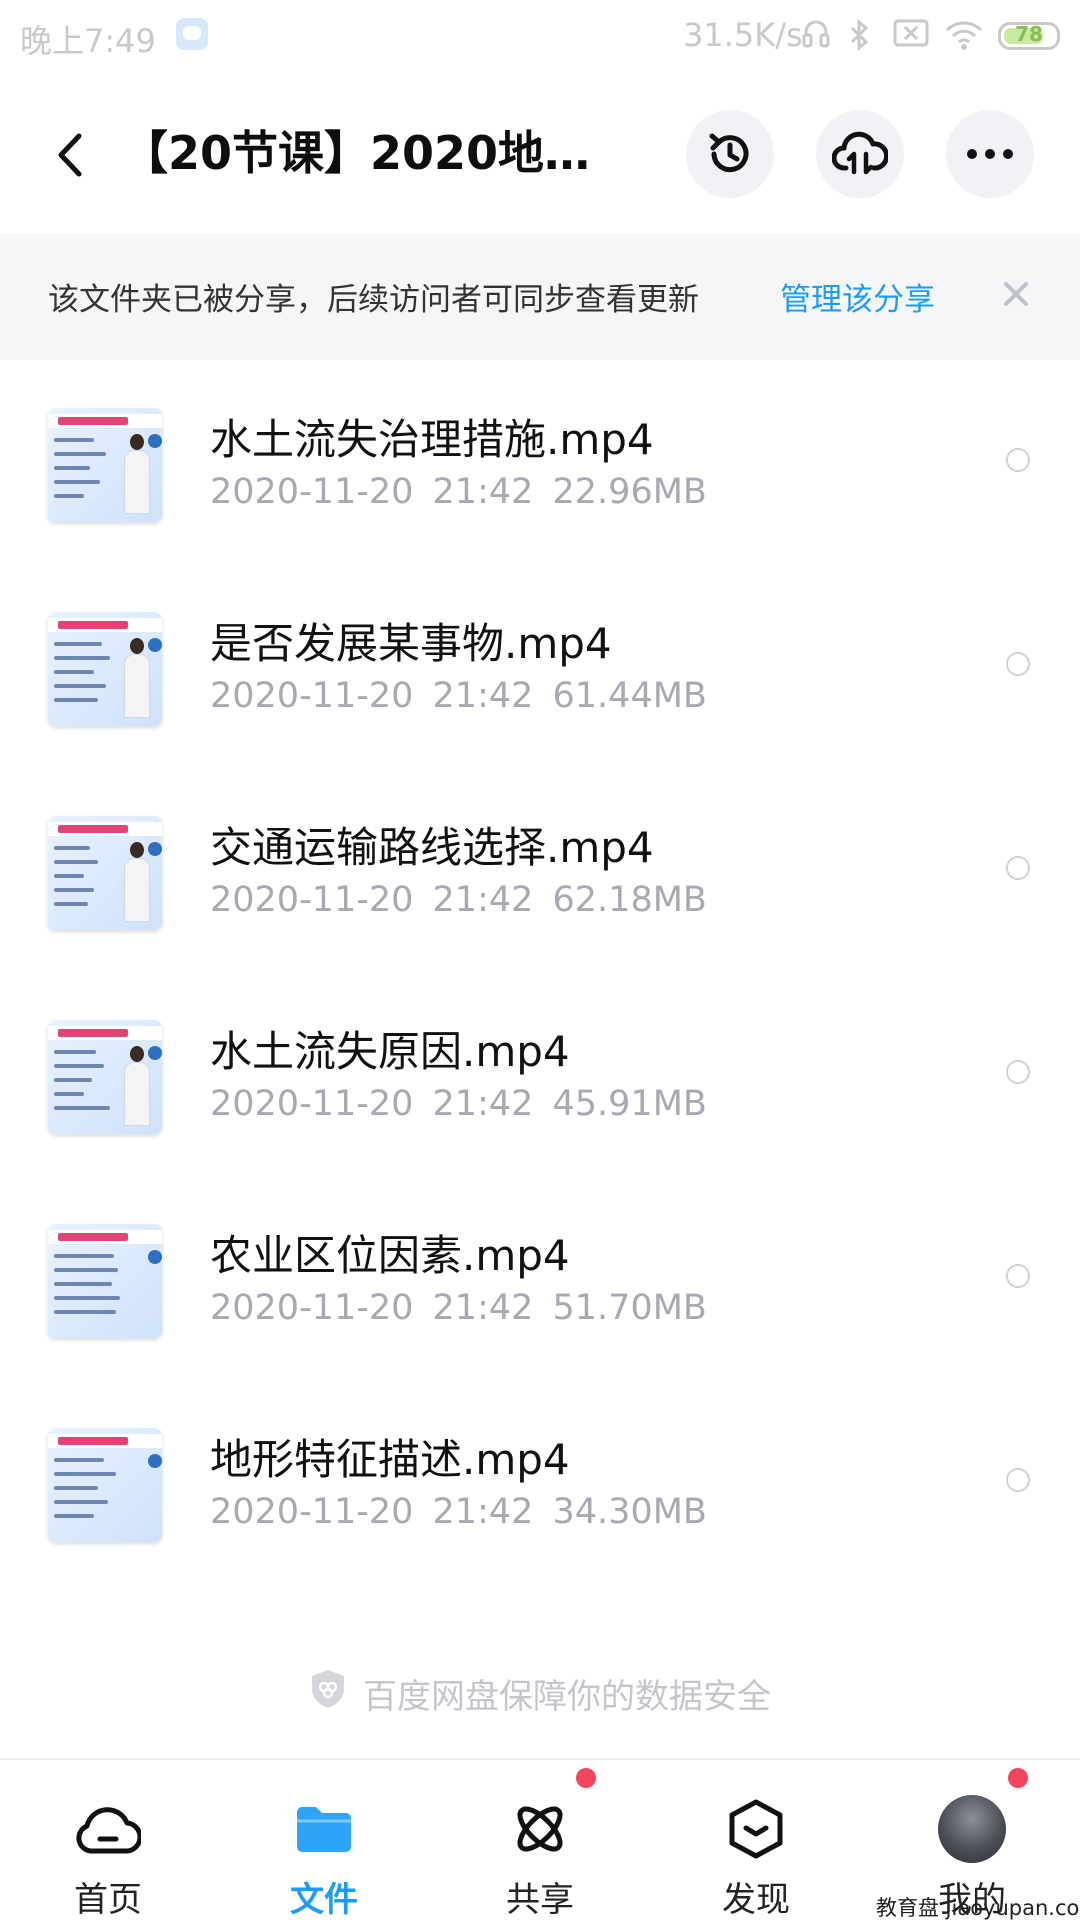 The image size is (1080, 1922). What do you see at coordinates (192, 34) in the screenshot?
I see `message-icon` at bounding box center [192, 34].